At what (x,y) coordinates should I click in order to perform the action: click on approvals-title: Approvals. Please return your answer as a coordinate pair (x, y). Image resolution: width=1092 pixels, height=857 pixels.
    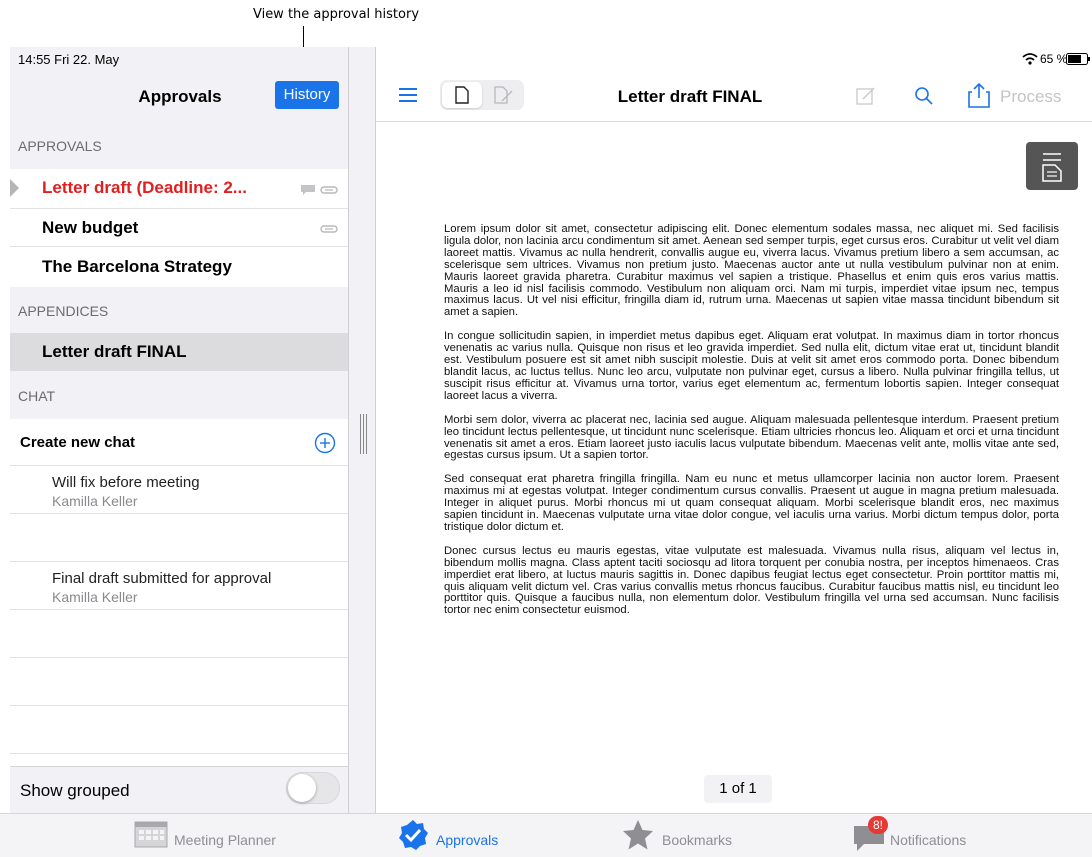
    Looking at the image, I should click on (180, 96).